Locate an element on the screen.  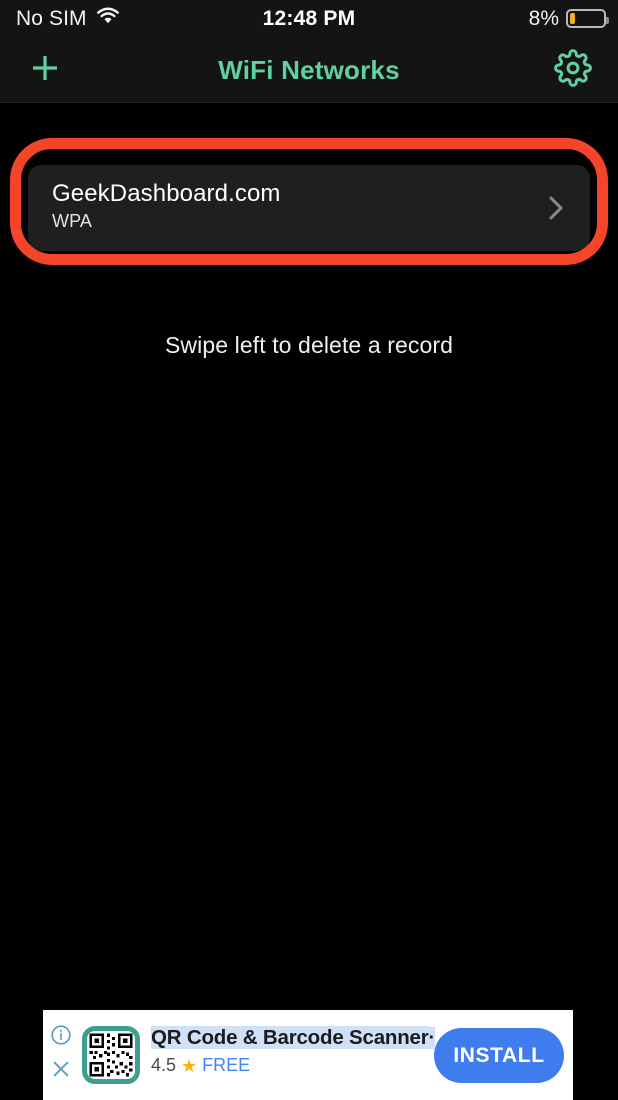
list-item: GeekDashboard.com WPA is located at coordinates (309, 208).